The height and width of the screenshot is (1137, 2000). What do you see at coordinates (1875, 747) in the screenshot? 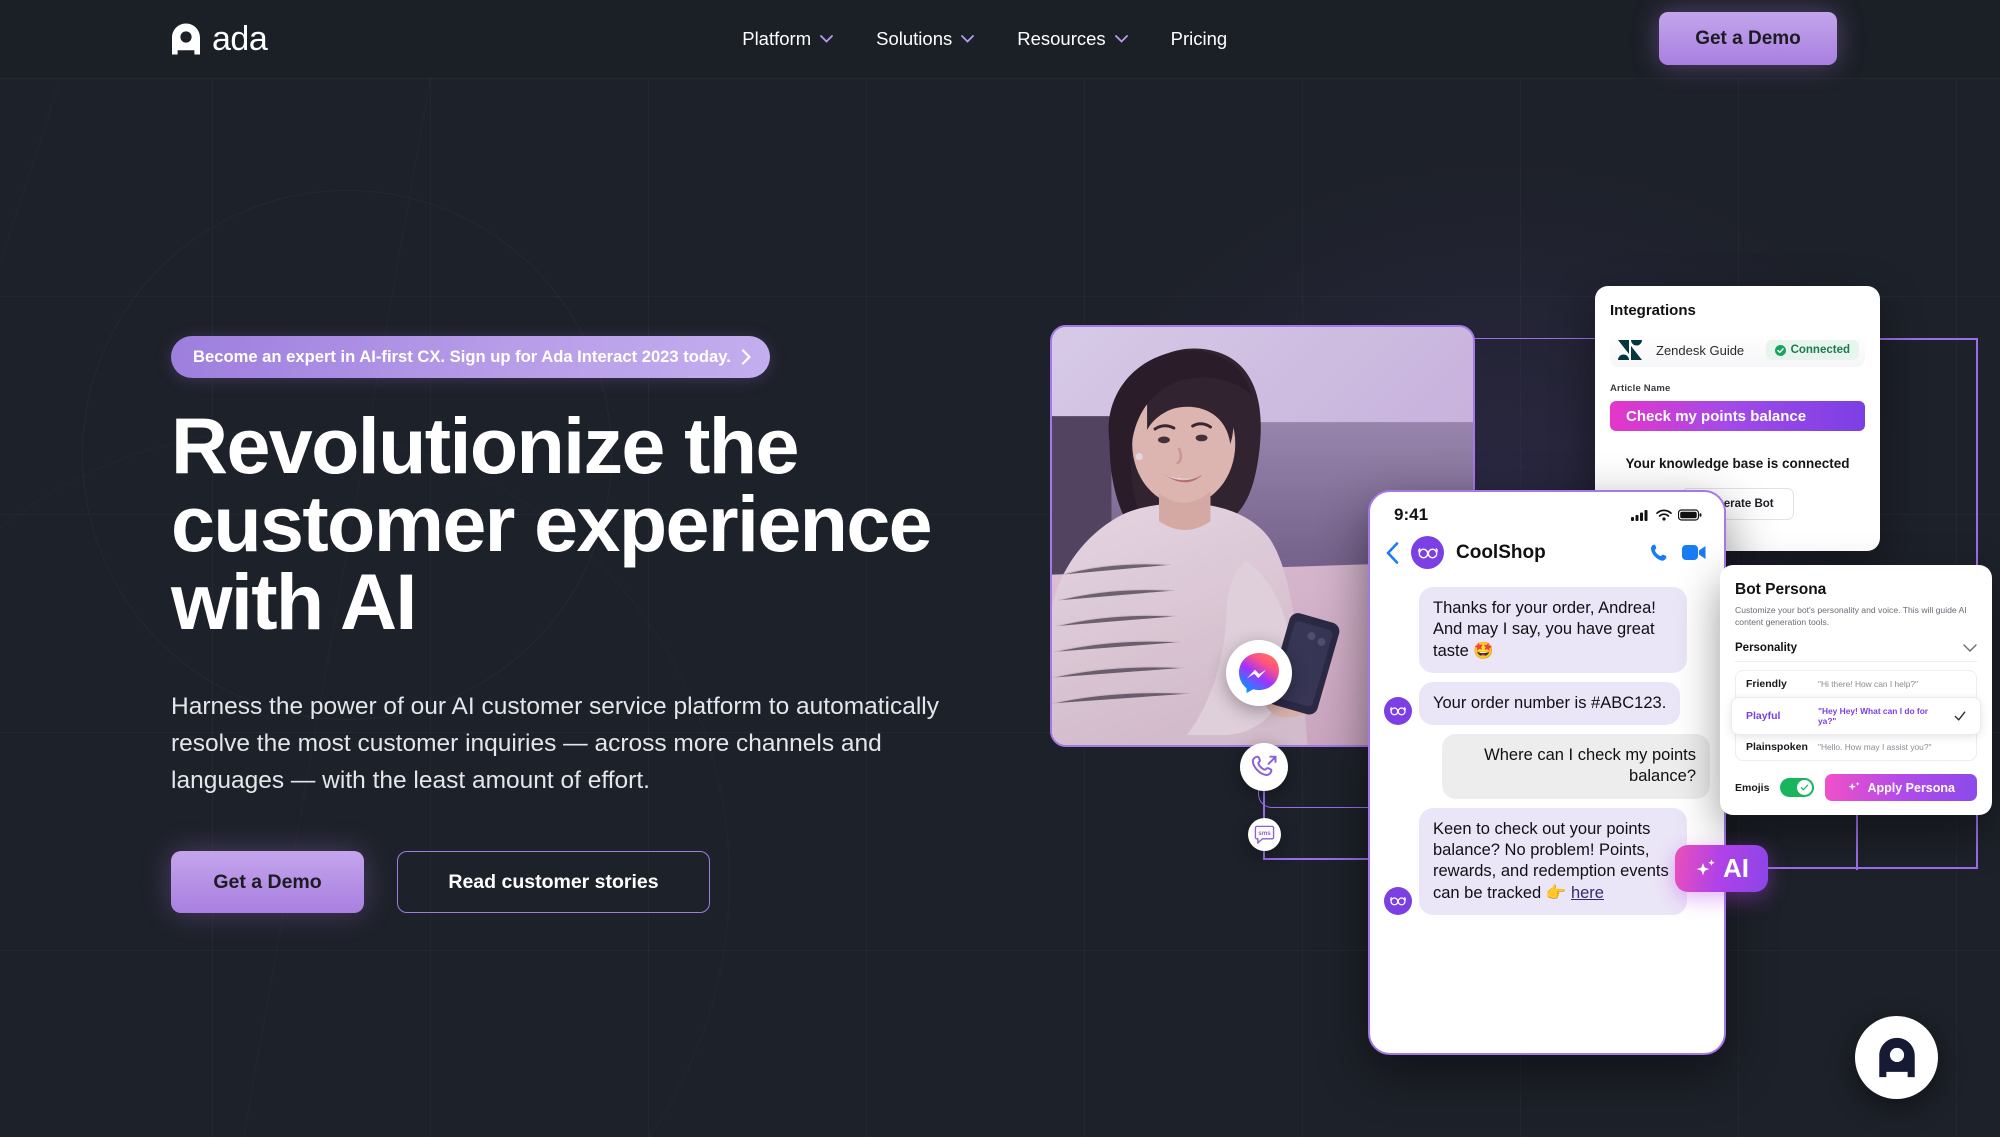
I see `option-quote: "Hello. How may I assist you?"` at bounding box center [1875, 747].